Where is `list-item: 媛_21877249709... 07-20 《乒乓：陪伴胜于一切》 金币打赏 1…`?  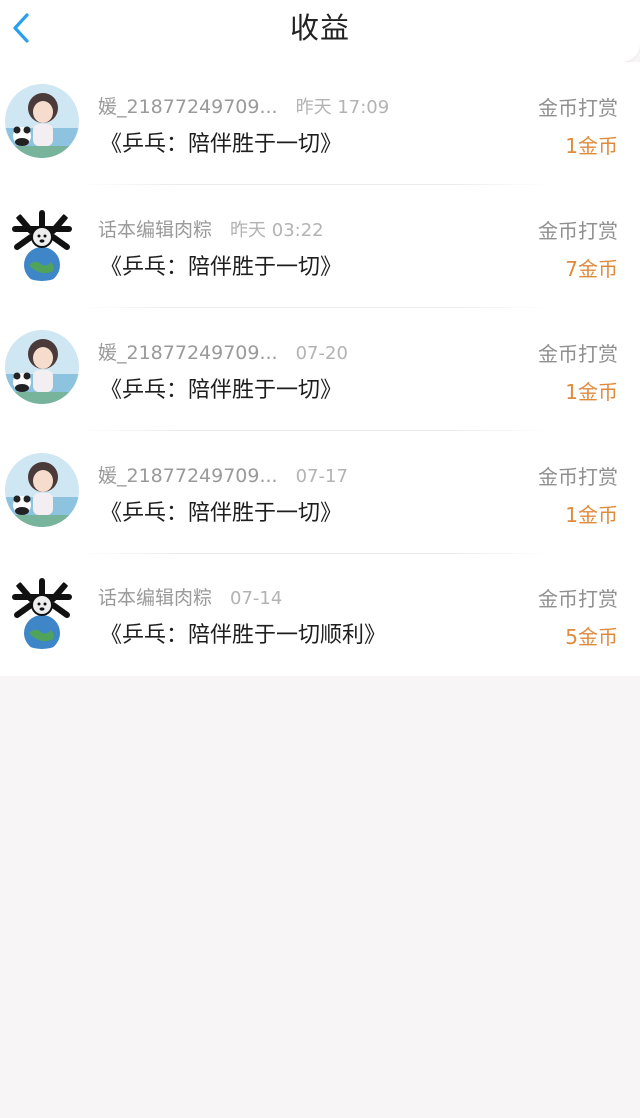
list-item: 媛_21877249709... 07-20 《乒乓：陪伴胜于一切》 金币打赏 1… is located at coordinates (320, 369).